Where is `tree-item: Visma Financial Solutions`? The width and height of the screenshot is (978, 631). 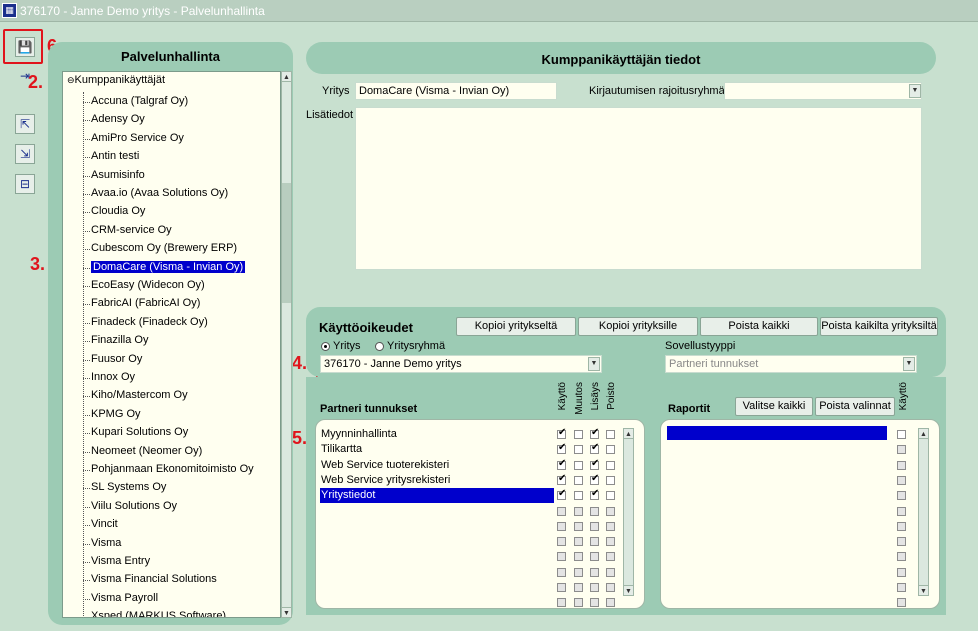
tree-item: Visma Financial Solutions is located at coordinates (150, 579).